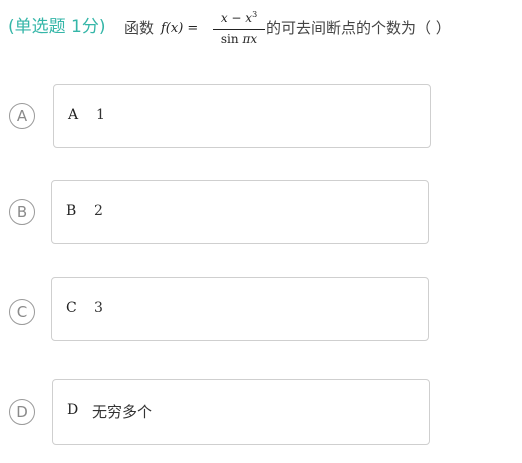  I want to click on option-d-text: 无穷多个, so click(122, 412).